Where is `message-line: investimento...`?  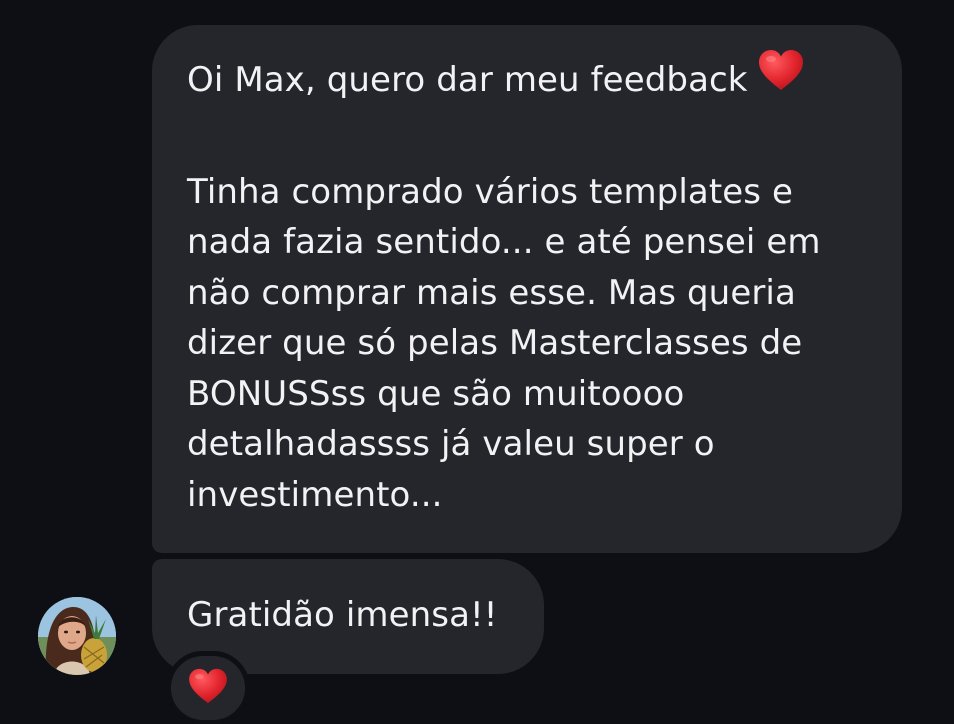 message-line: investimento... is located at coordinates (315, 494).